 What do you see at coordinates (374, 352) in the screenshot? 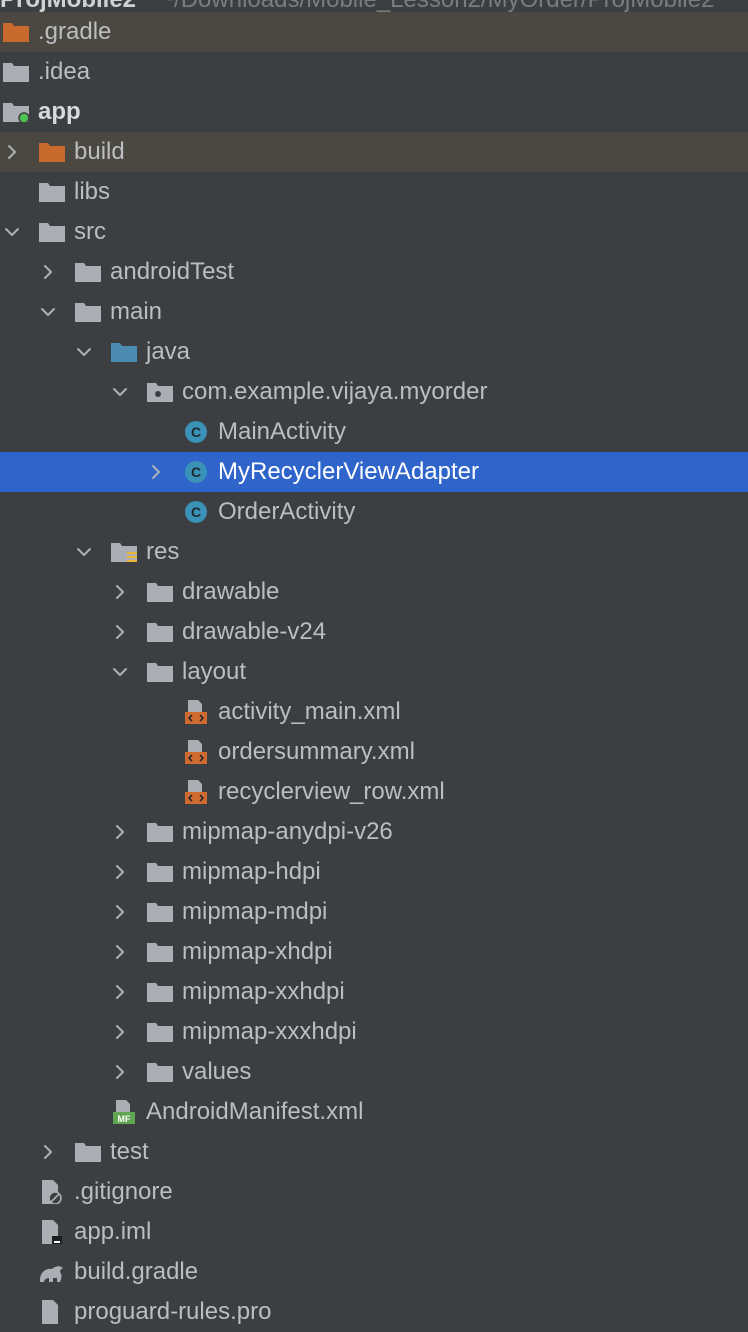
I see `tree-row: java` at bounding box center [374, 352].